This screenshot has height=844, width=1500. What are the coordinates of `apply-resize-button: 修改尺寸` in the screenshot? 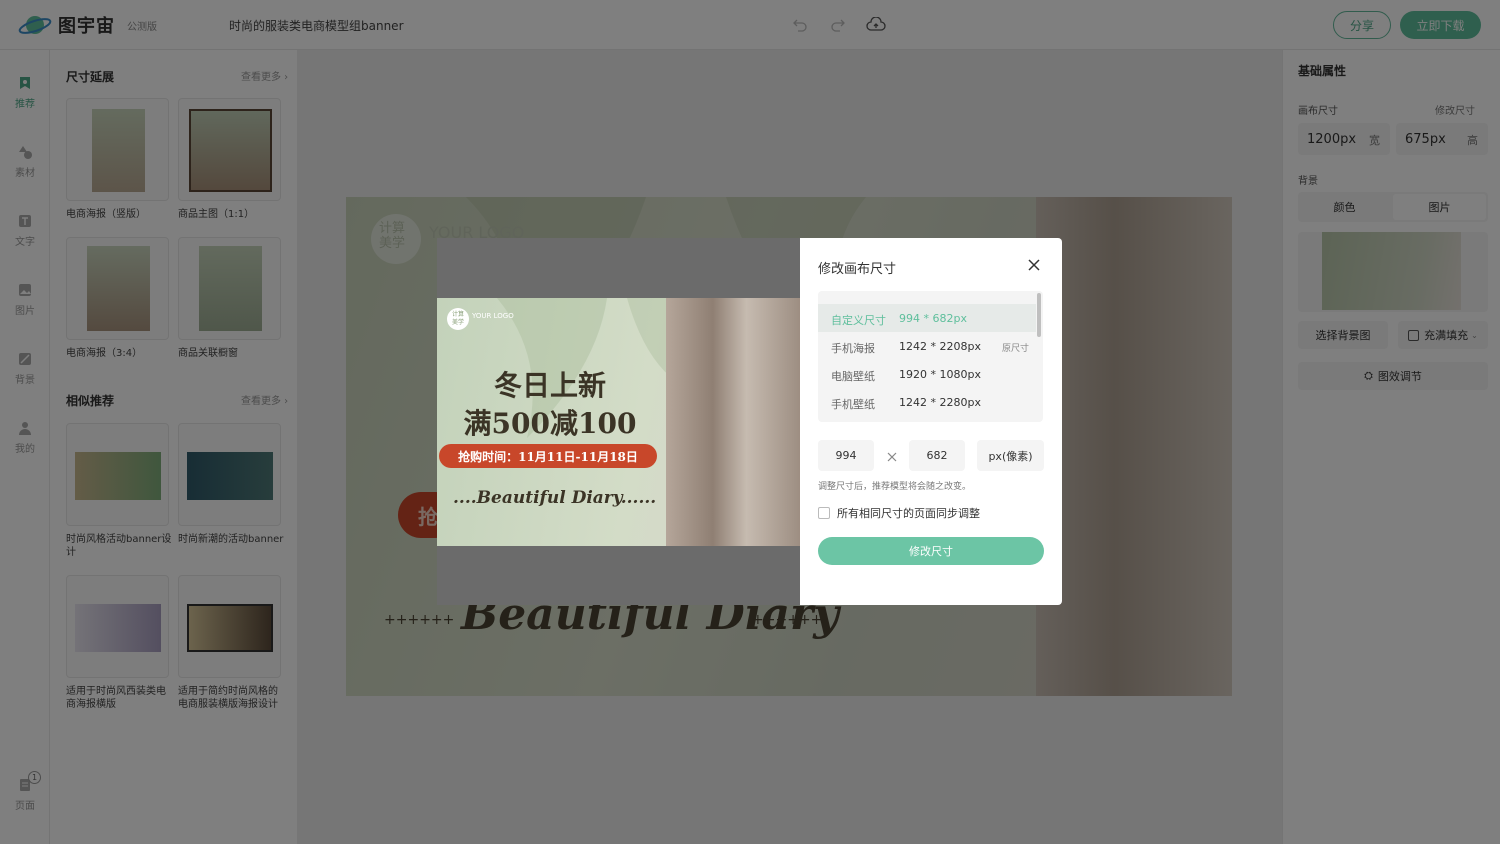 It's located at (931, 551).